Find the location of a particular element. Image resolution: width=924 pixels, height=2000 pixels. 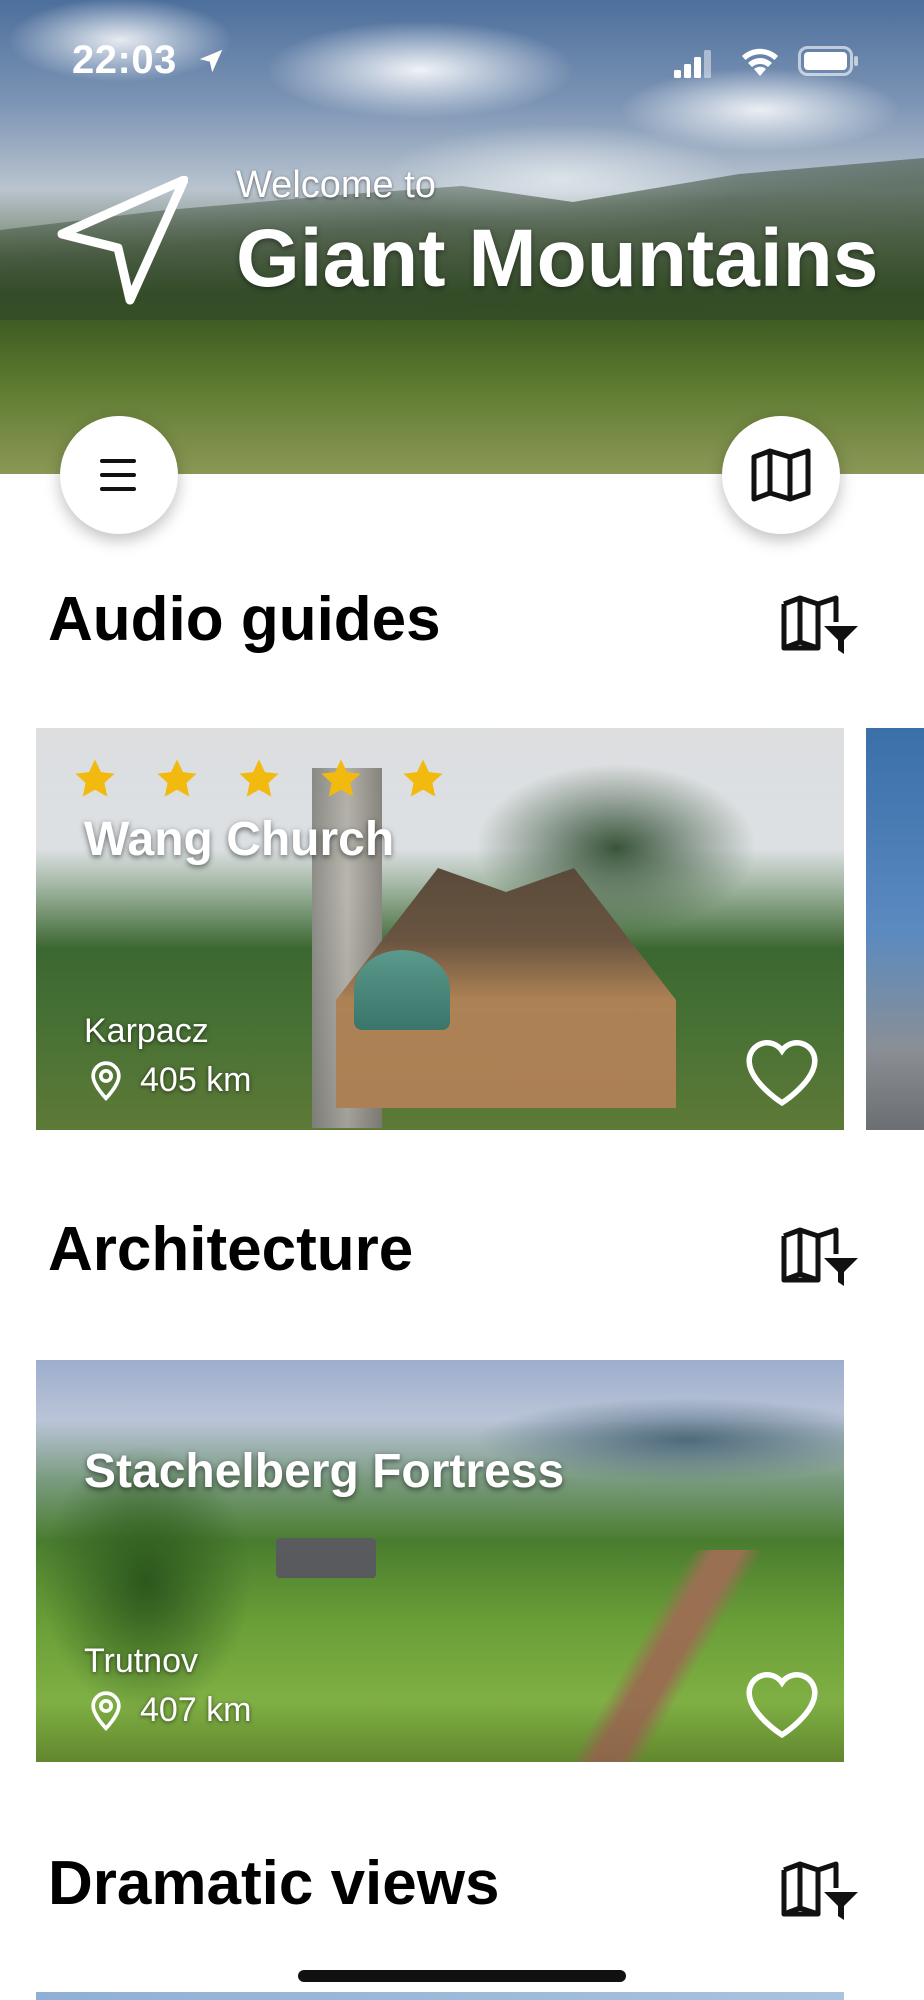

home-indicator is located at coordinates (462, 1976).